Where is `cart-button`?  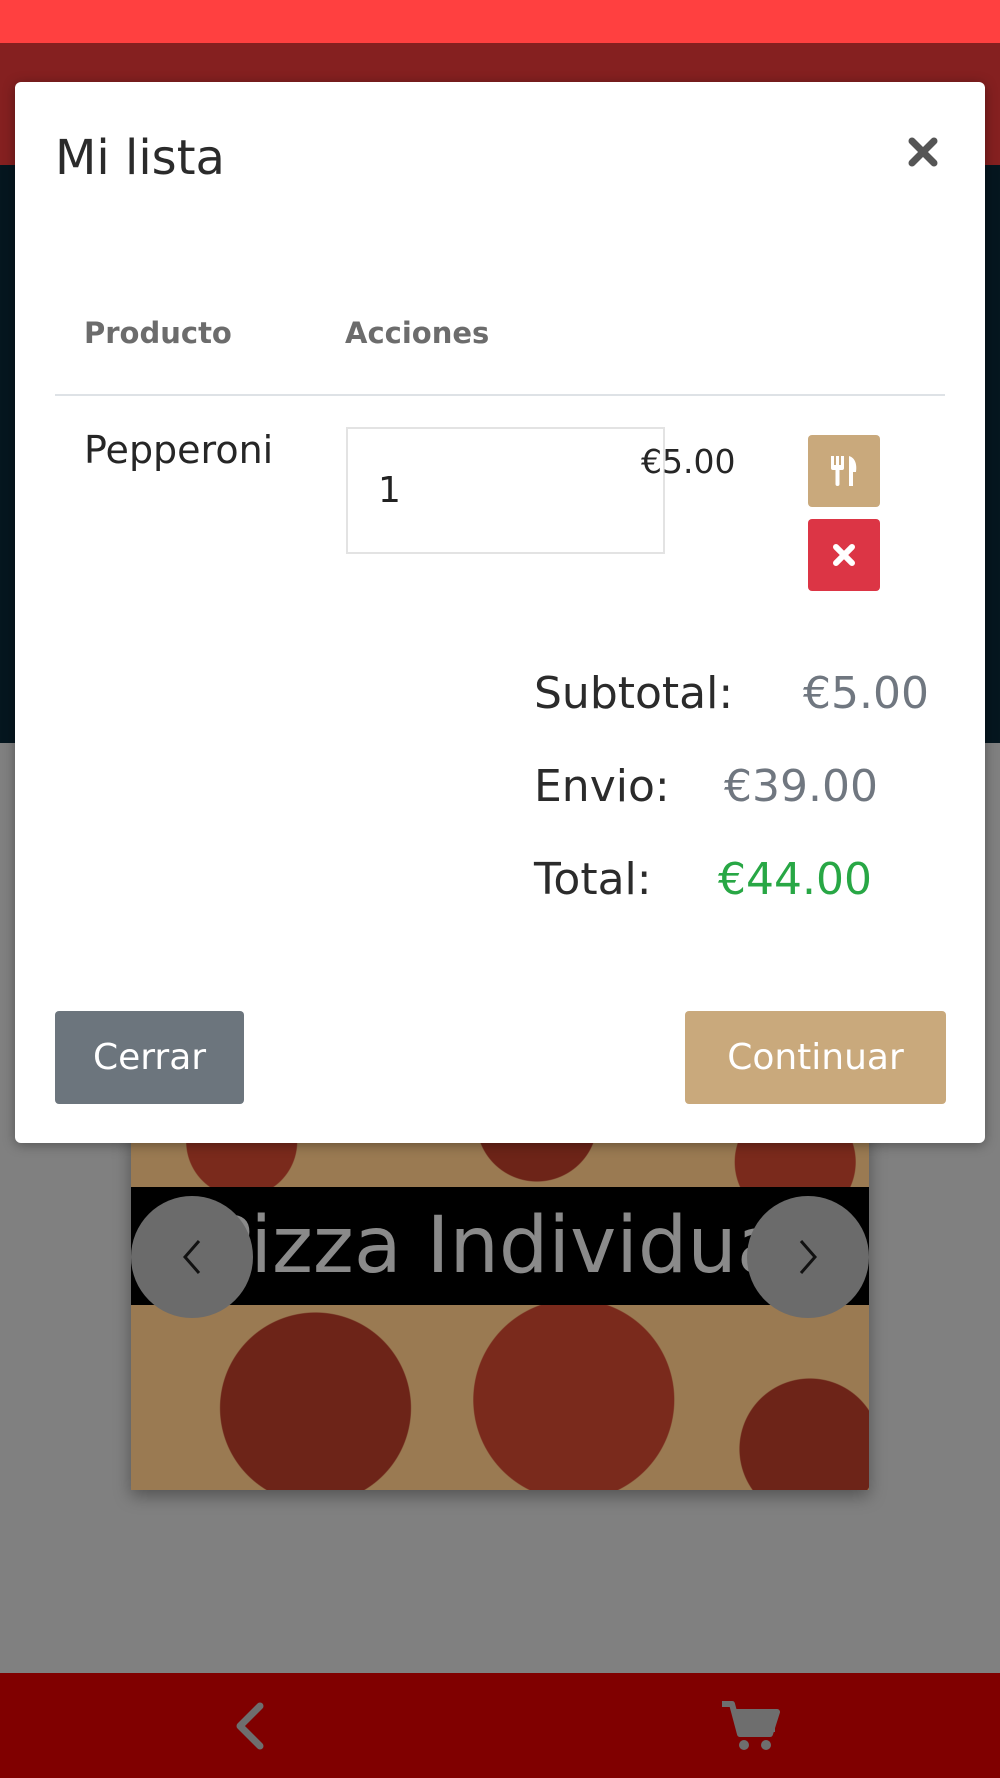 cart-button is located at coordinates (750, 1725).